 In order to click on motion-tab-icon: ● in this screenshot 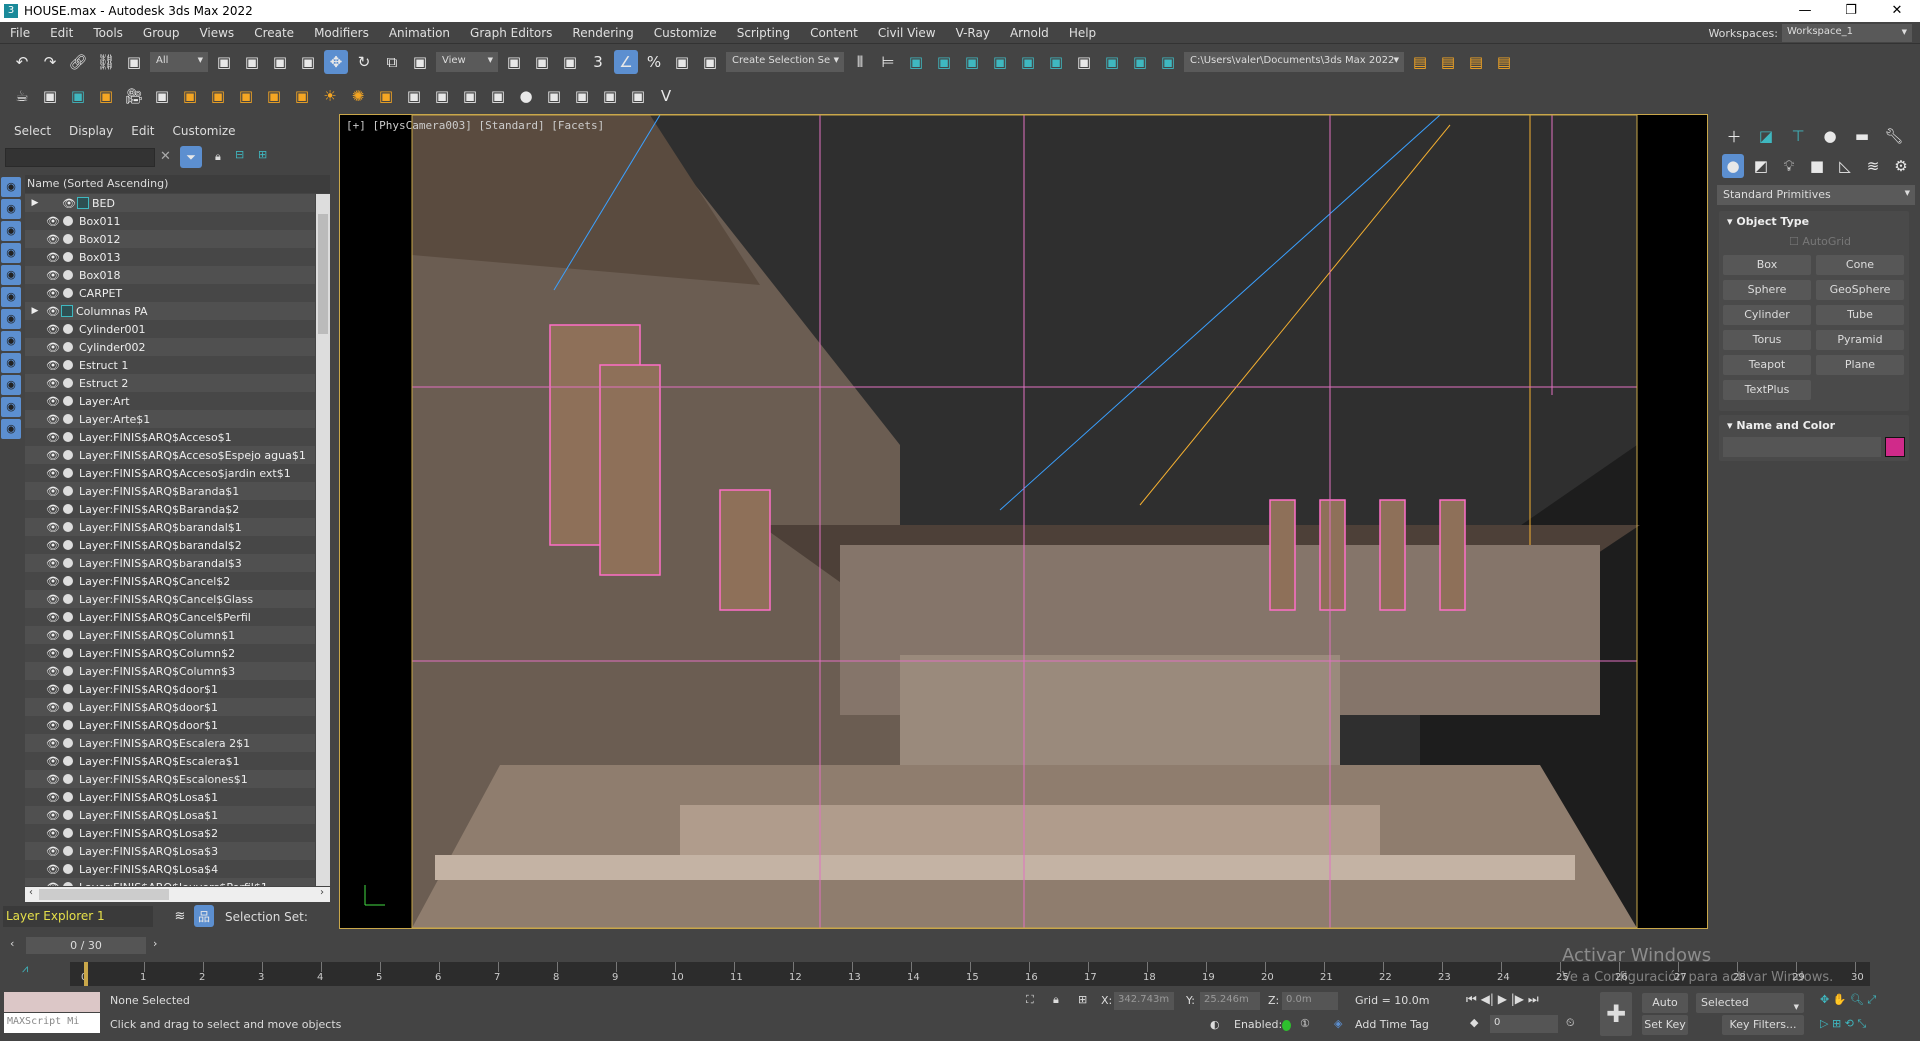, I will do `click(1830, 136)`.